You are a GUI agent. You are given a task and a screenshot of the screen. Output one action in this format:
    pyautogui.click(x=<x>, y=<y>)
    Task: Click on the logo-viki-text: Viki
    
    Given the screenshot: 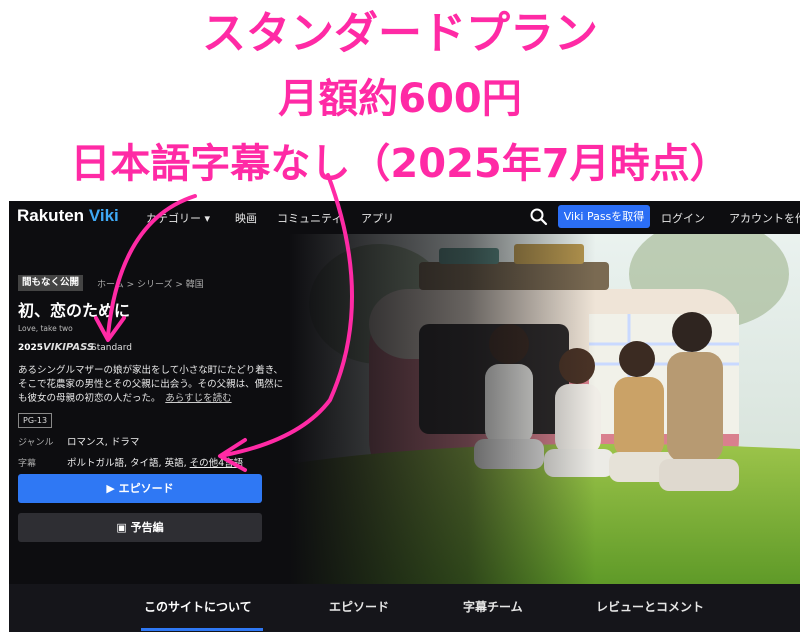 What is the action you would take?
    pyautogui.click(x=103, y=215)
    